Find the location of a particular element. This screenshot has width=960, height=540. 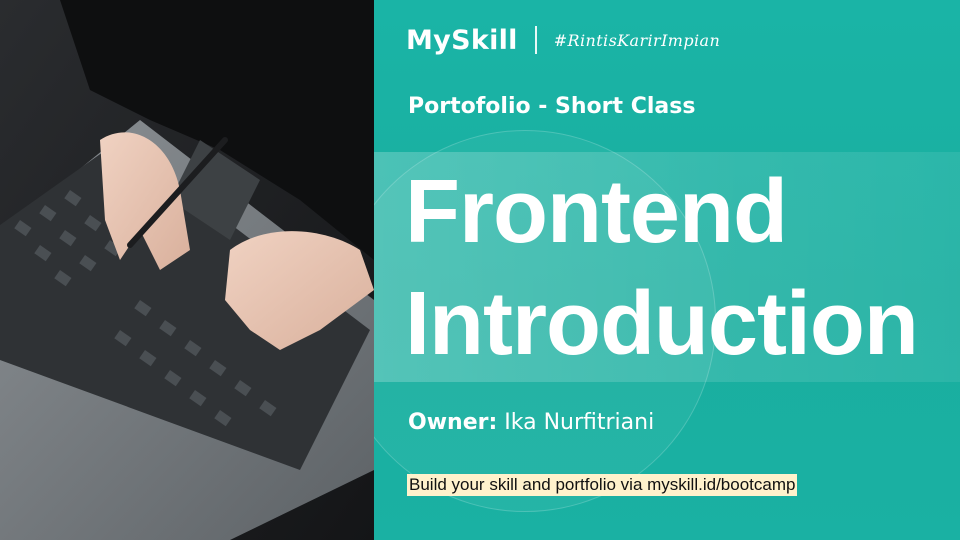

brand-tagline: #RintisKarirImpian is located at coordinates (637, 40).